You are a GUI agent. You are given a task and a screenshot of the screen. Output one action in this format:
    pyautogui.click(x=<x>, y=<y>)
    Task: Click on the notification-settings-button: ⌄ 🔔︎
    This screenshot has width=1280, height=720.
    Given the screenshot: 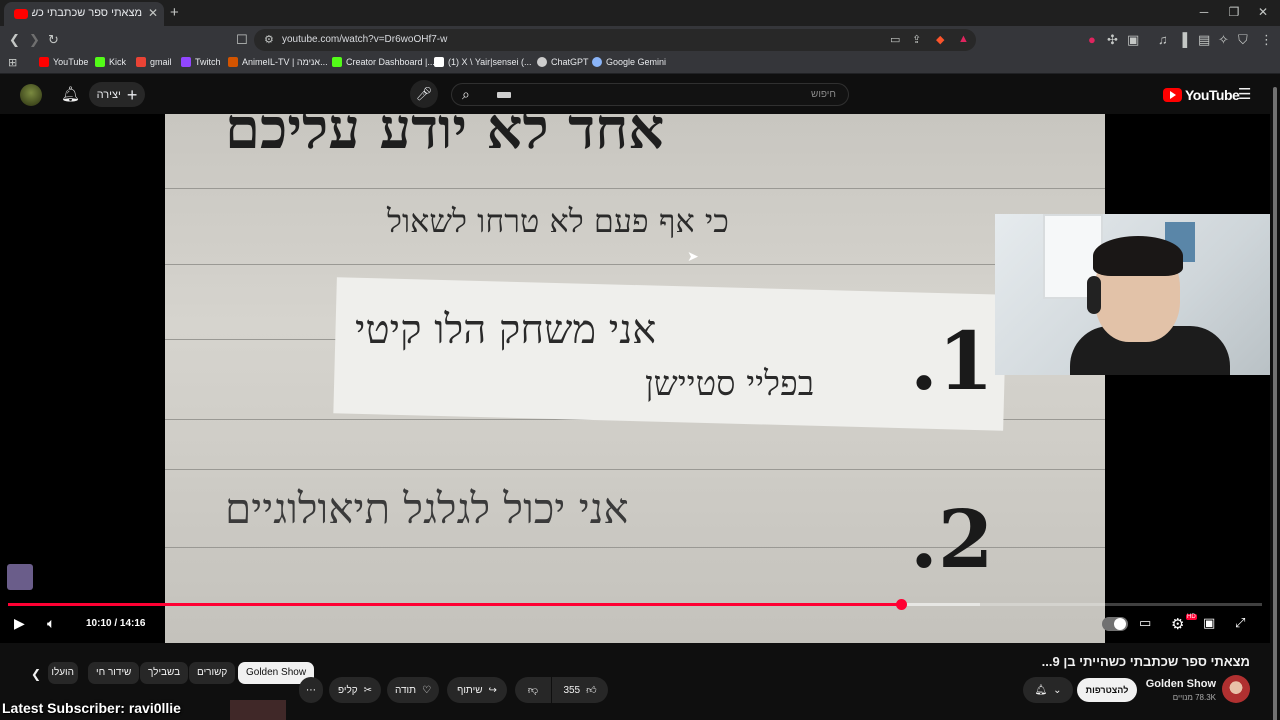 What is the action you would take?
    pyautogui.click(x=1048, y=690)
    